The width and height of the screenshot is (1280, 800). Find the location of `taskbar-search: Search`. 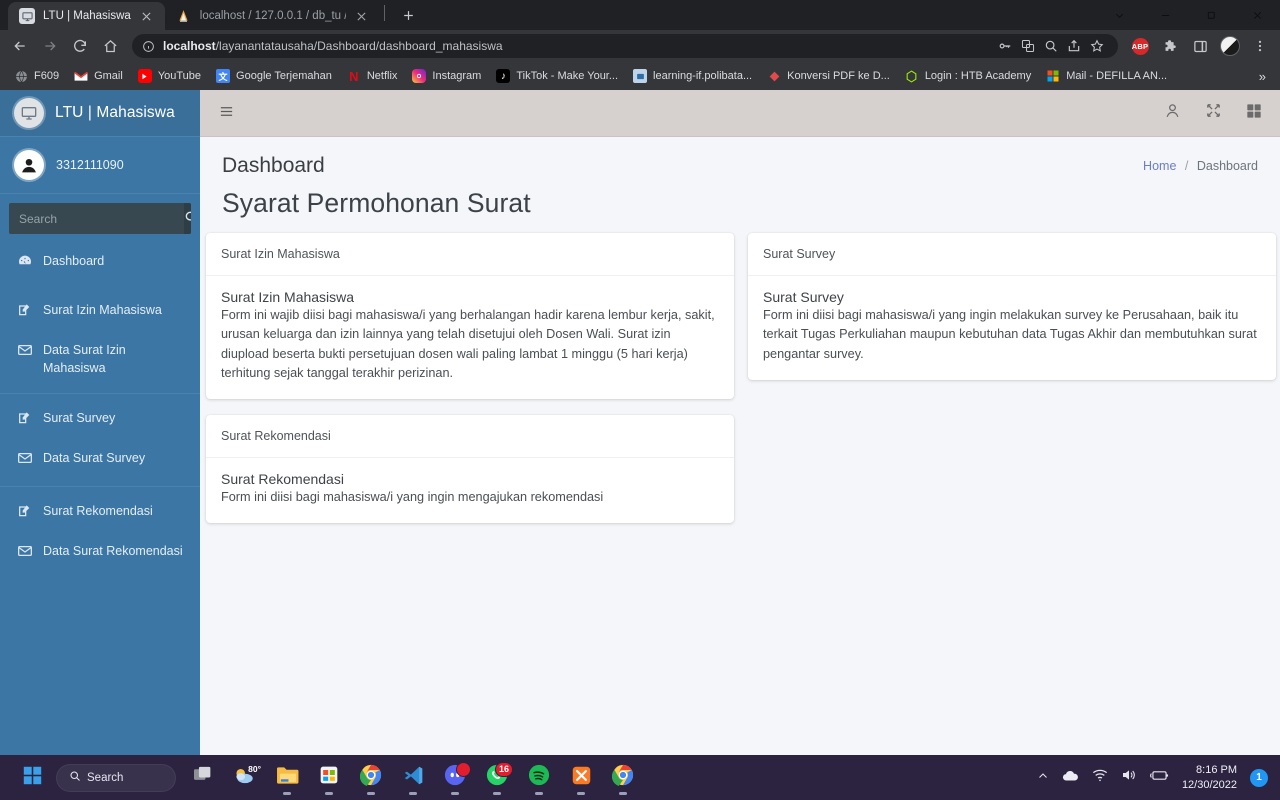

taskbar-search: Search is located at coordinates (116, 777).